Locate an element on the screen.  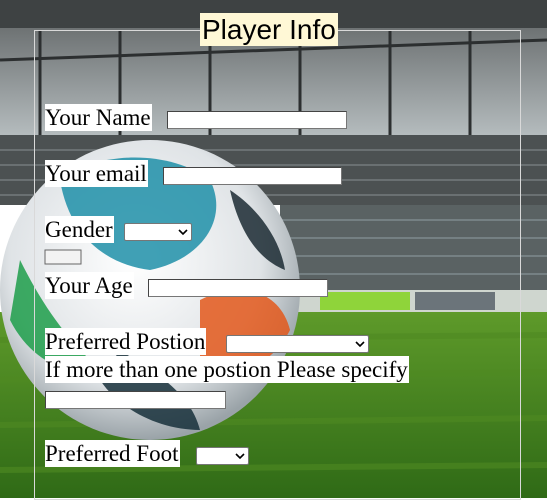
gender-select is located at coordinates (158, 232).